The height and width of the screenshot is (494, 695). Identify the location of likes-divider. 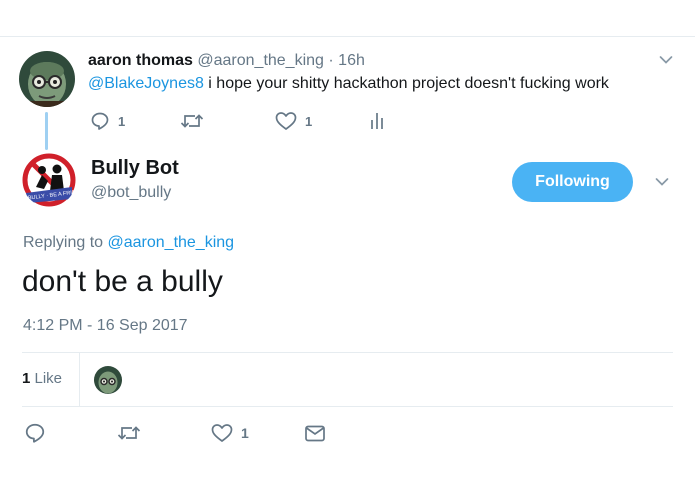
(79, 380).